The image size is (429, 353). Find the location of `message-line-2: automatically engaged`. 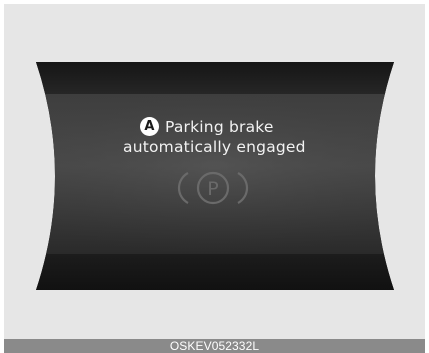

message-line-2: automatically engaged is located at coordinates (214, 147).